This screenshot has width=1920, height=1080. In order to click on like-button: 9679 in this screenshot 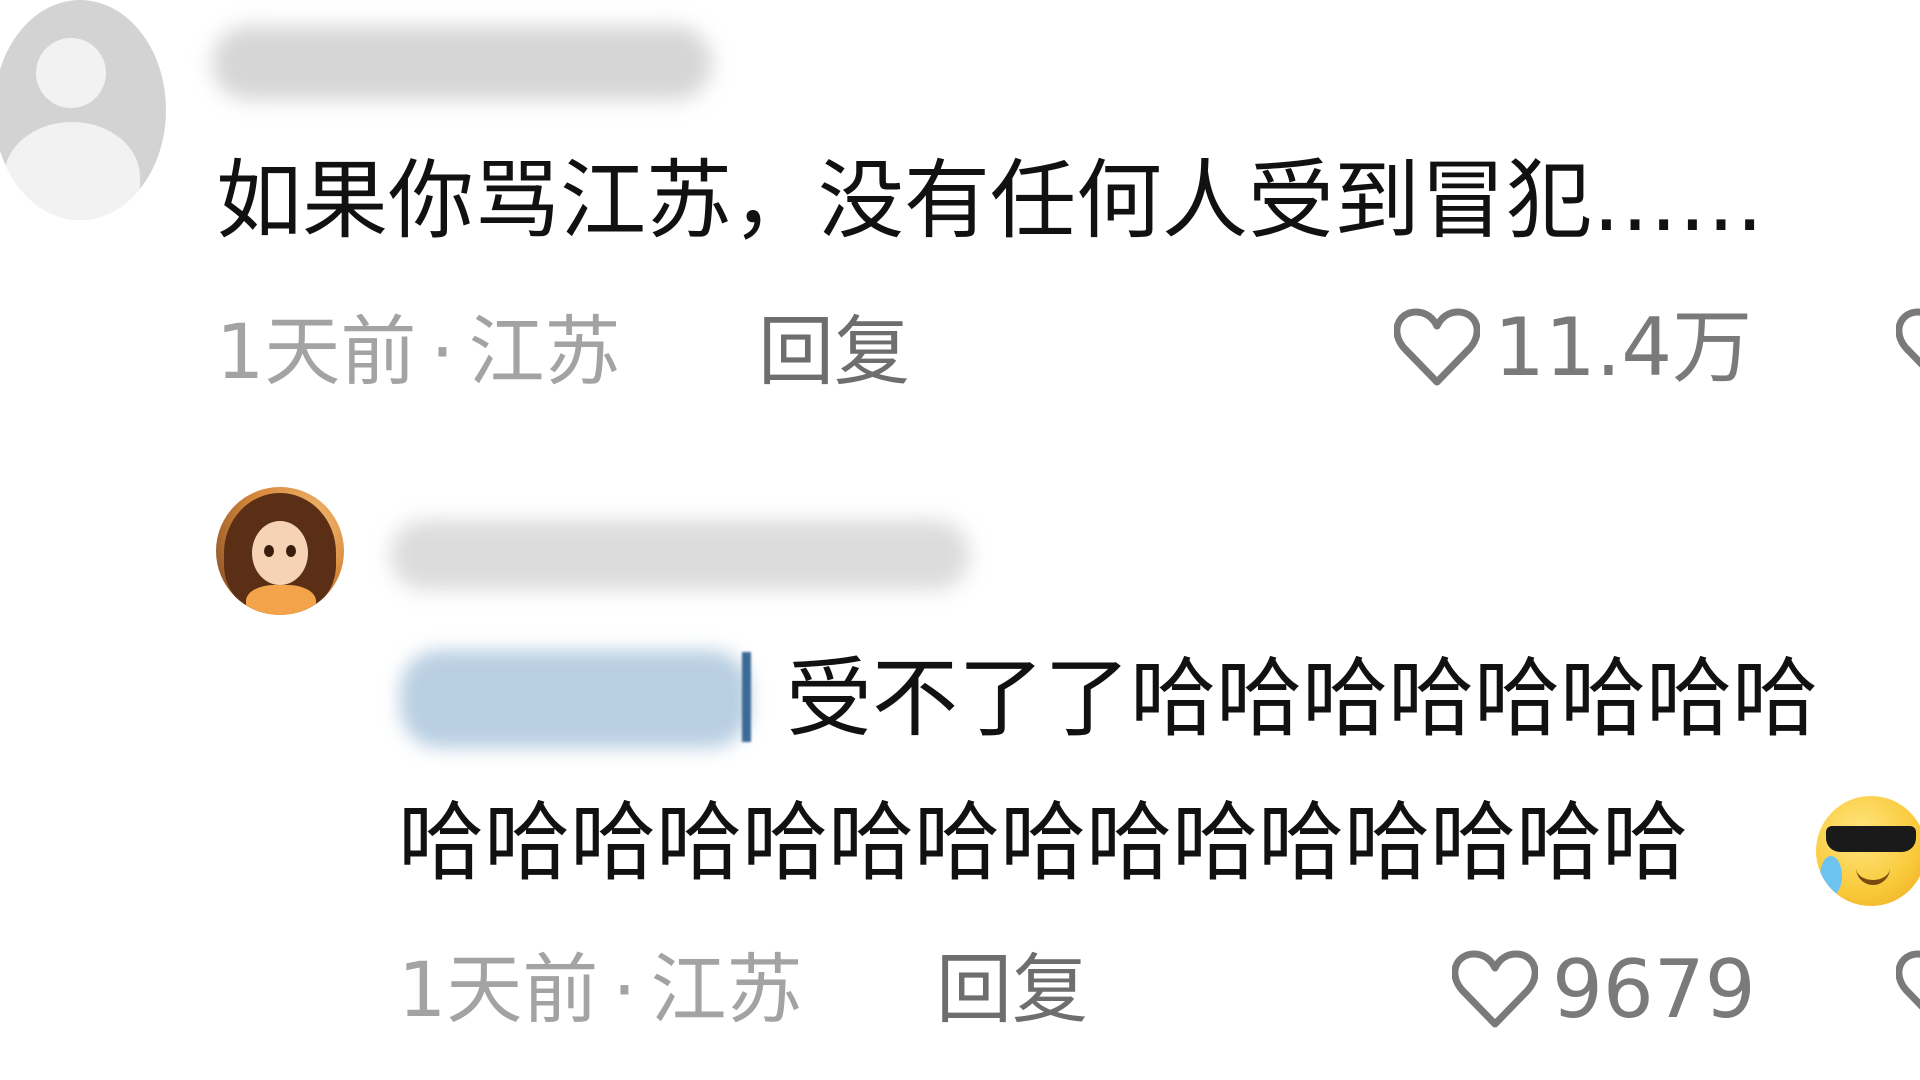, I will do `click(1604, 990)`.